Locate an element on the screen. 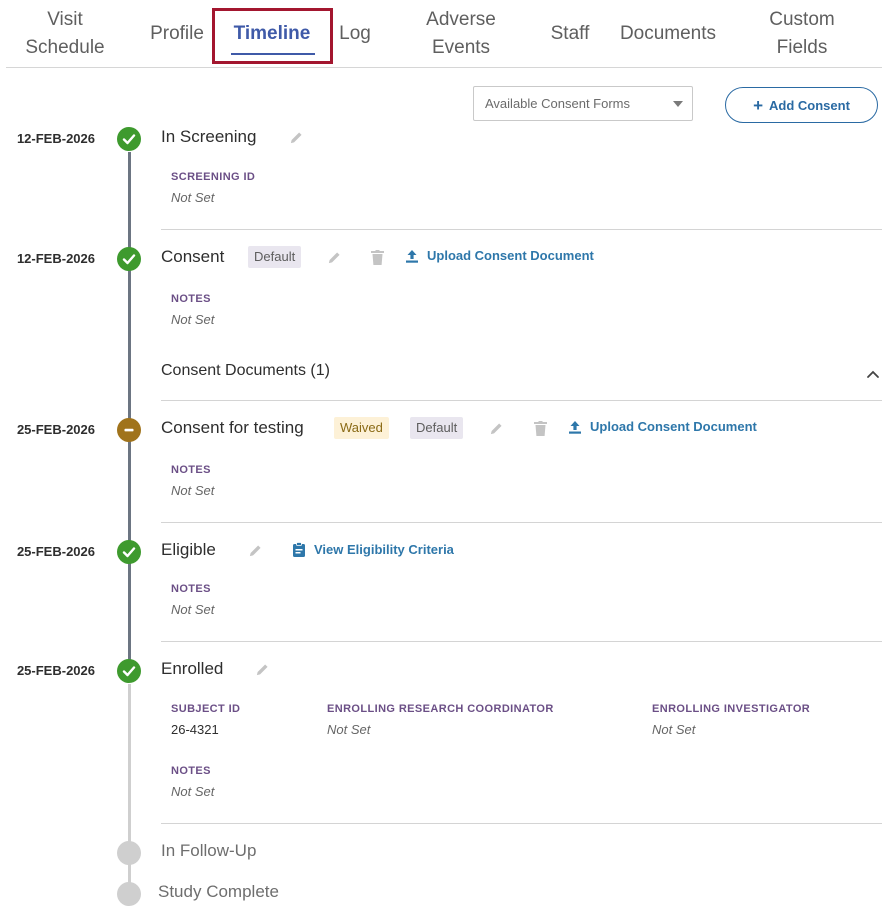  stage-title-in-follow-up: In Follow-Up is located at coordinates (209, 850).